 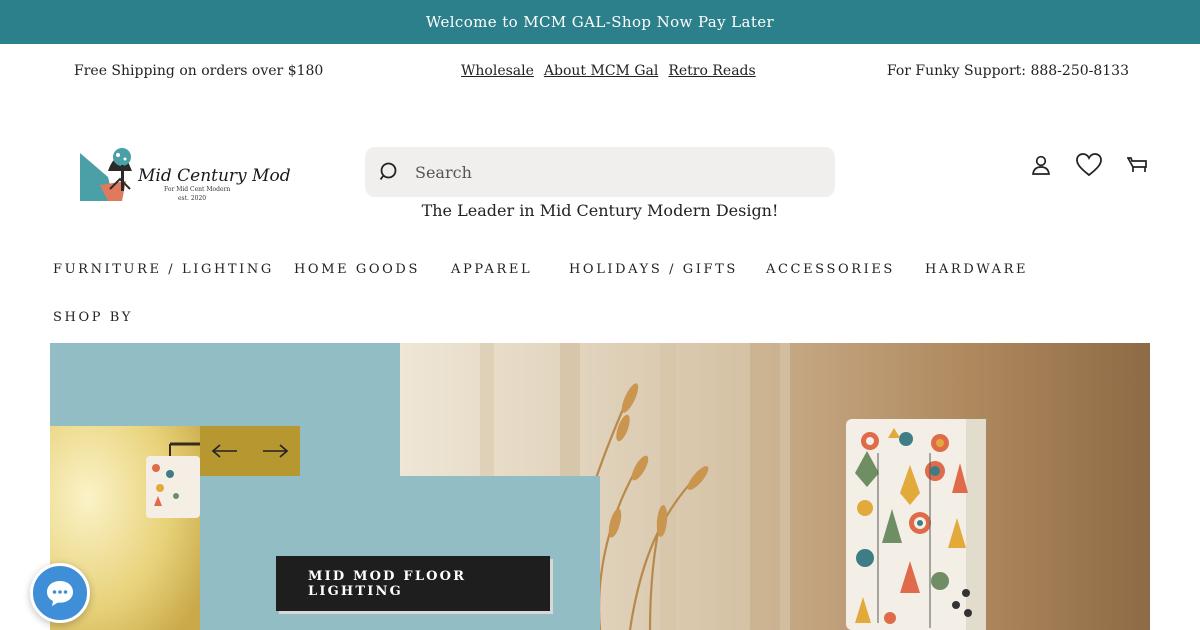 What do you see at coordinates (225, 451) in the screenshot?
I see `arrow-left-icon` at bounding box center [225, 451].